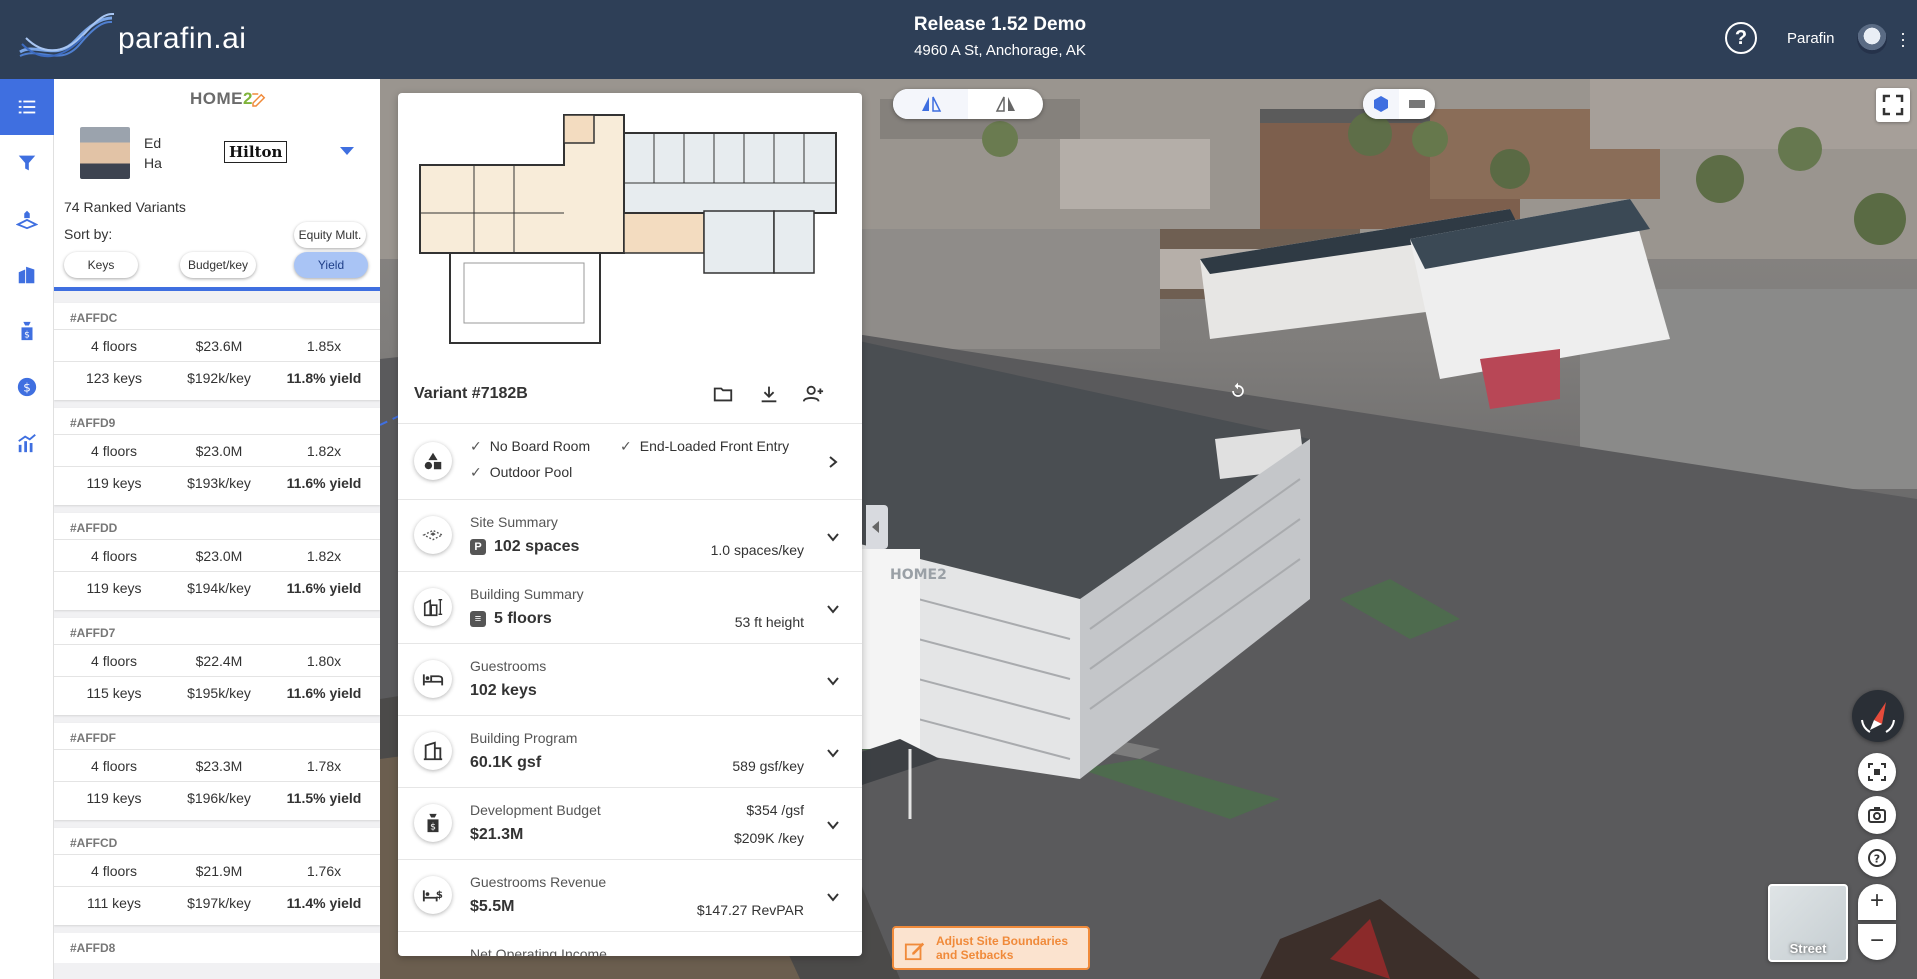 The width and height of the screenshot is (1917, 979). What do you see at coordinates (27, 163) in the screenshot?
I see `sidebar-item-filter` at bounding box center [27, 163].